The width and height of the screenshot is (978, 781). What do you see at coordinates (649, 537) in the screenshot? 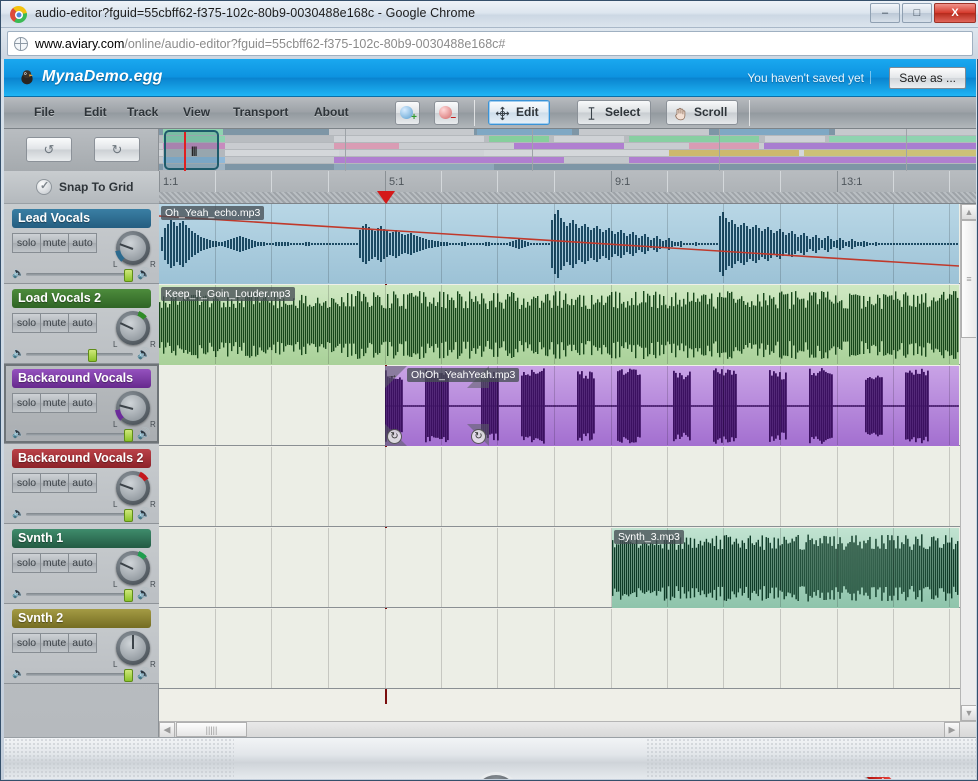
I see `clip-label-4: Synth_3.mp3` at bounding box center [649, 537].